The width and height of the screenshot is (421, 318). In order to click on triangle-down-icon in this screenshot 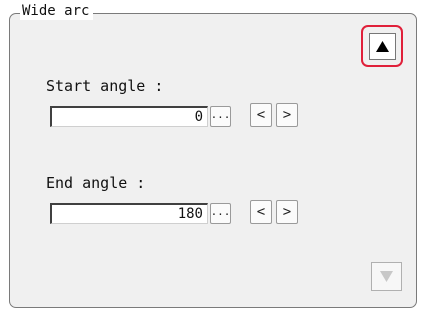, I will do `click(386, 276)`.